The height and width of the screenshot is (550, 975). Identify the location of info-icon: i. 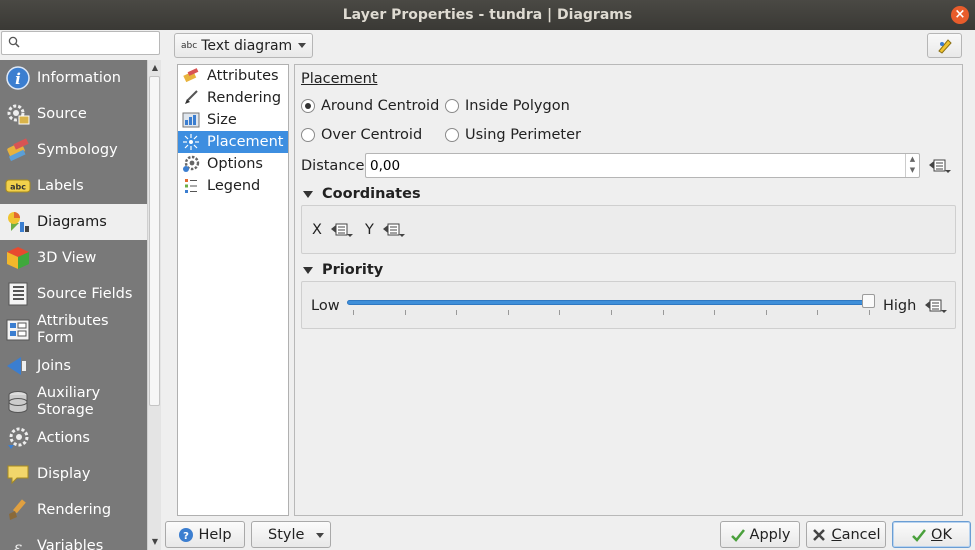
(18, 78).